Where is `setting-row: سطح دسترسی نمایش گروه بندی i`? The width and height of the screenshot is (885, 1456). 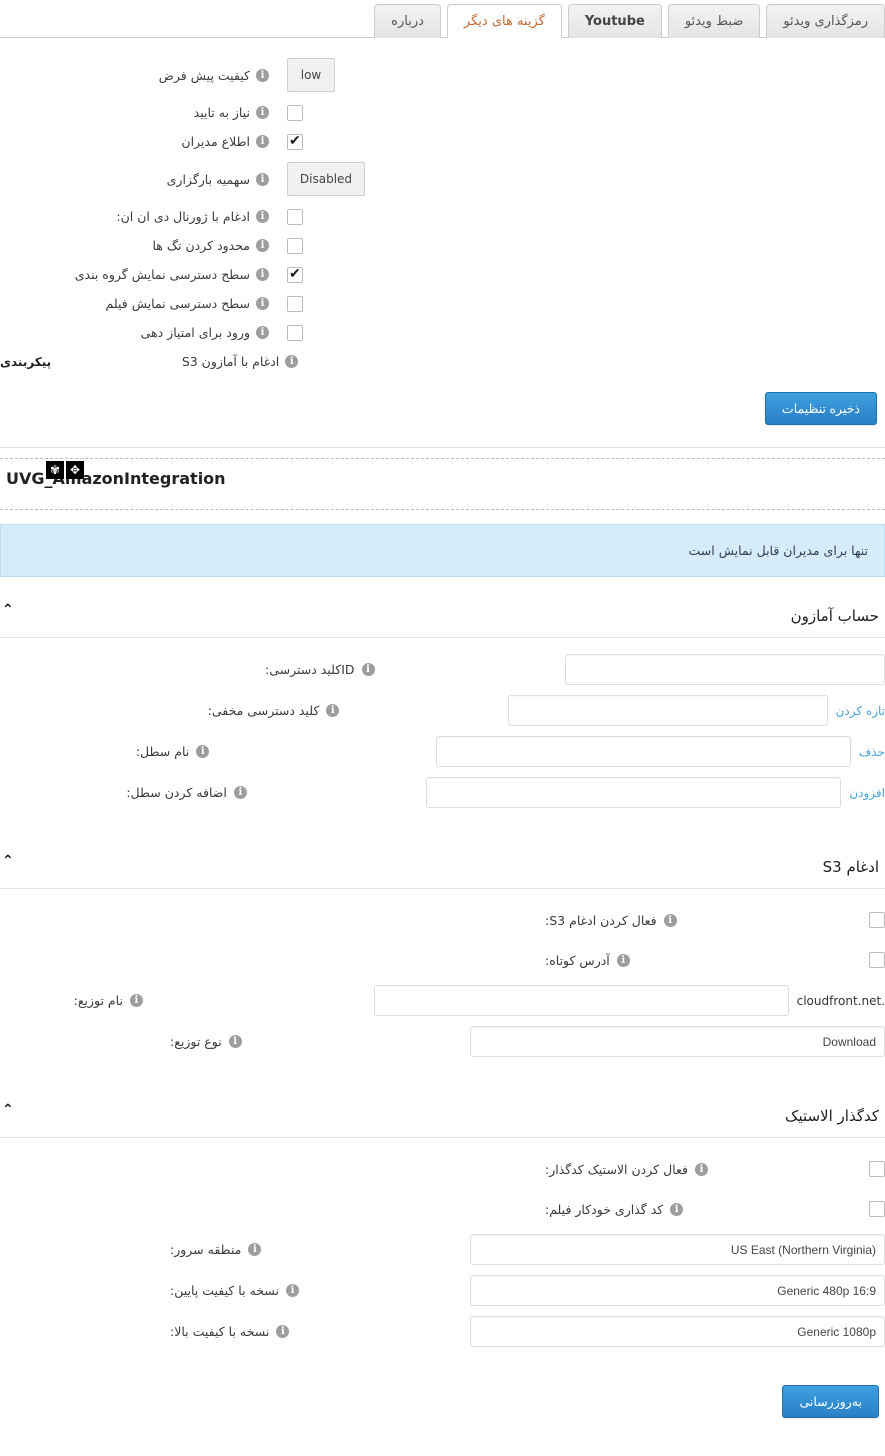
setting-row: سطح دسترسی نمایش گروه بندی i is located at coordinates (280, 274).